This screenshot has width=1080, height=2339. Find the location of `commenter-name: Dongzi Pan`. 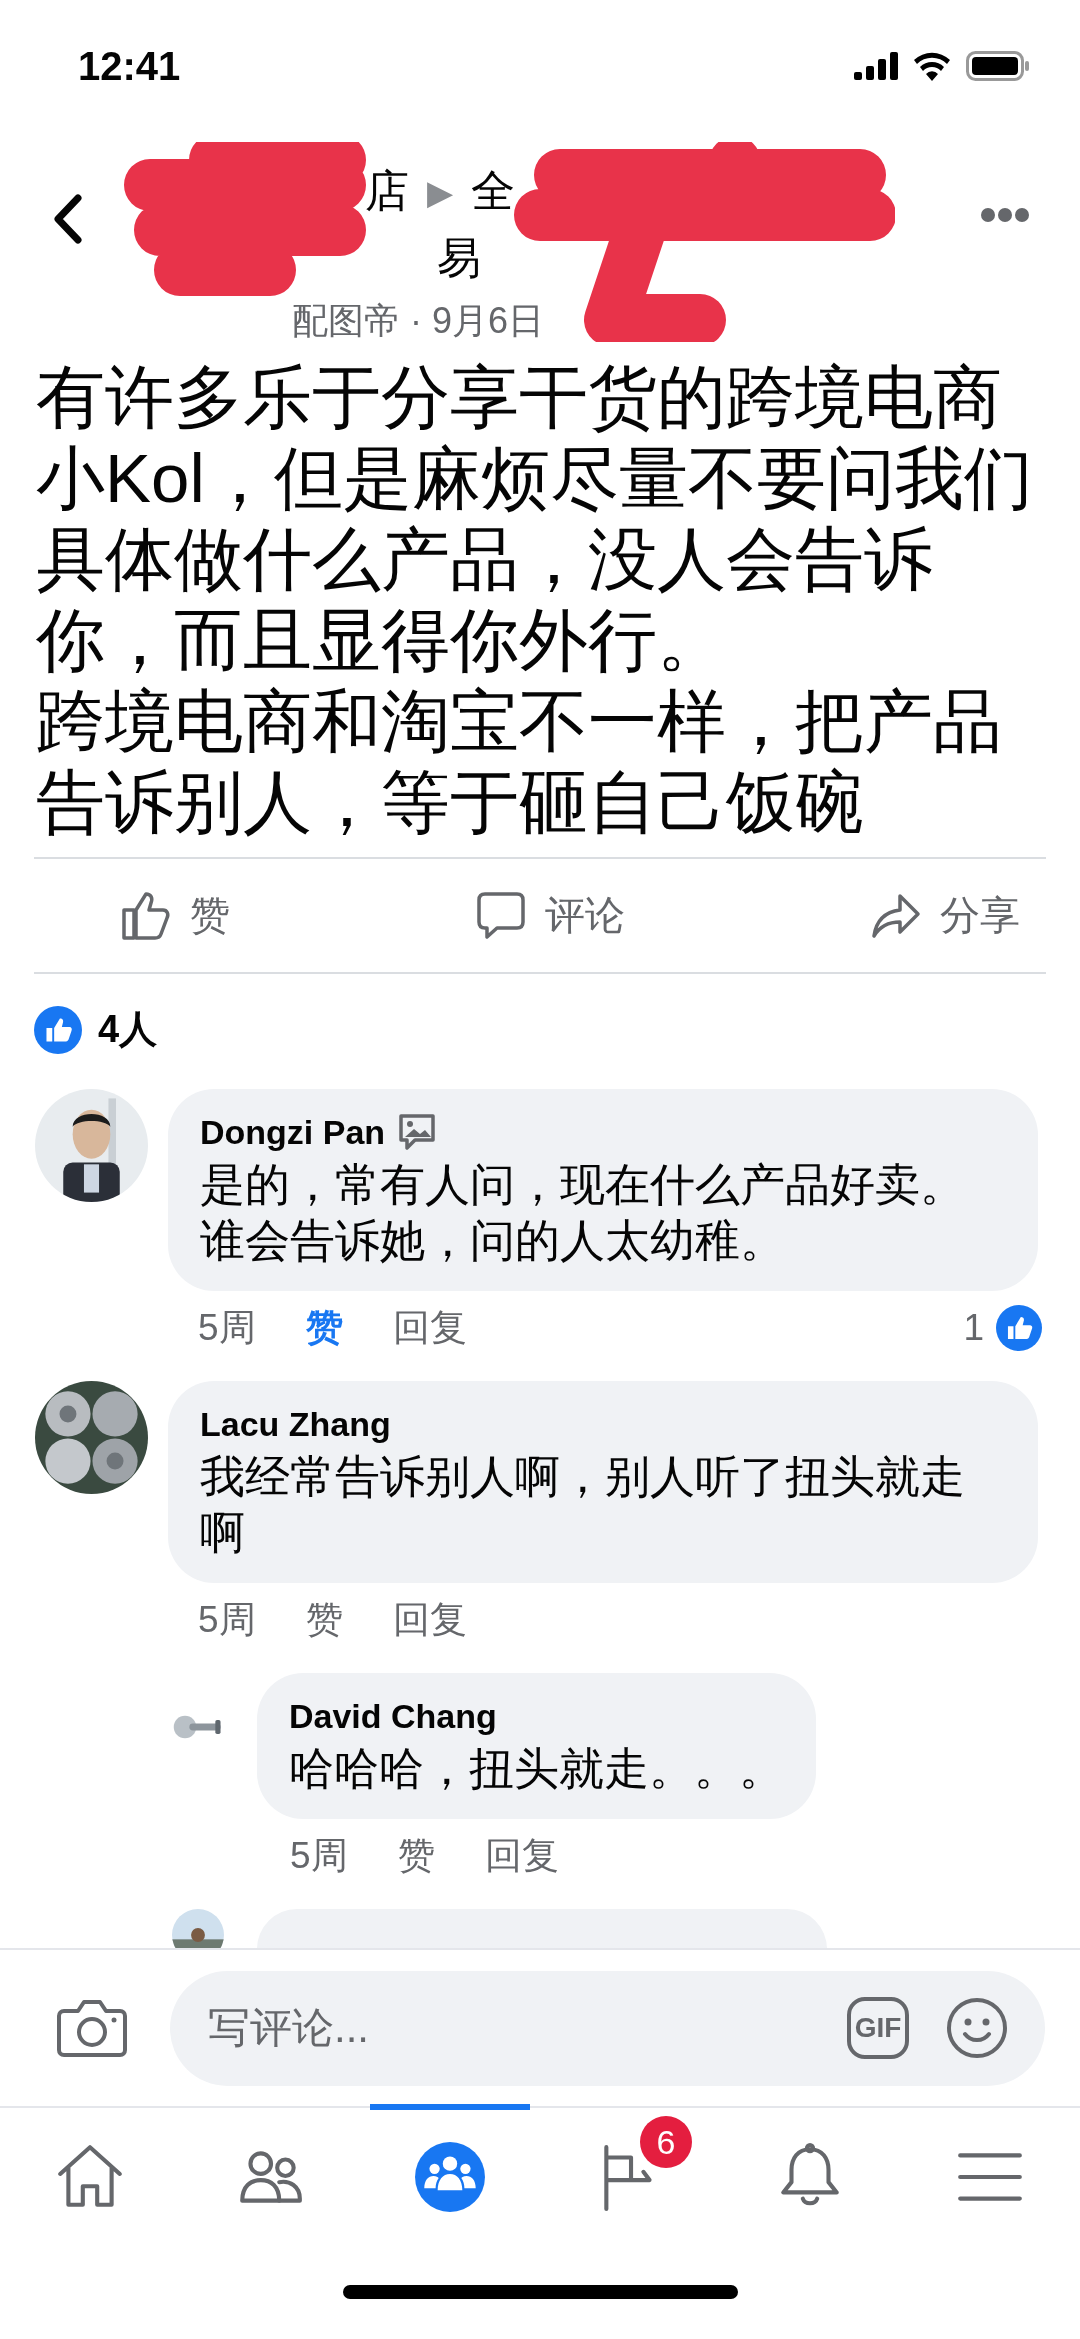

commenter-name: Dongzi Pan is located at coordinates (293, 1132).